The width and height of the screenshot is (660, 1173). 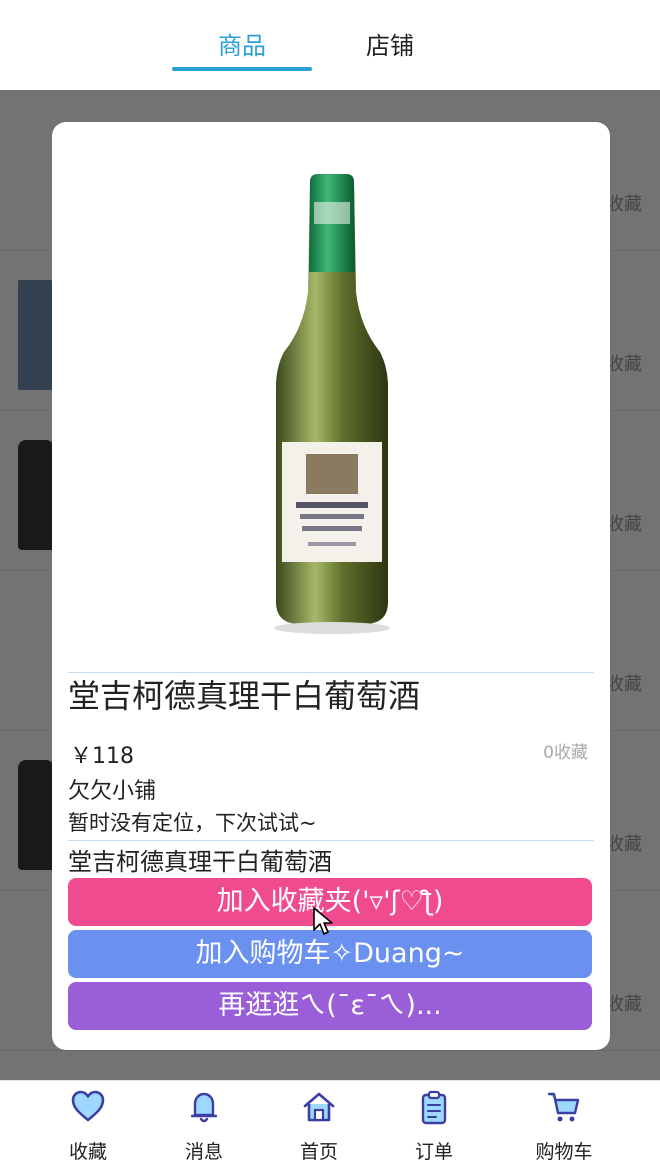 What do you see at coordinates (564, 1127) in the screenshot?
I see `nav-item-cart: 购物车` at bounding box center [564, 1127].